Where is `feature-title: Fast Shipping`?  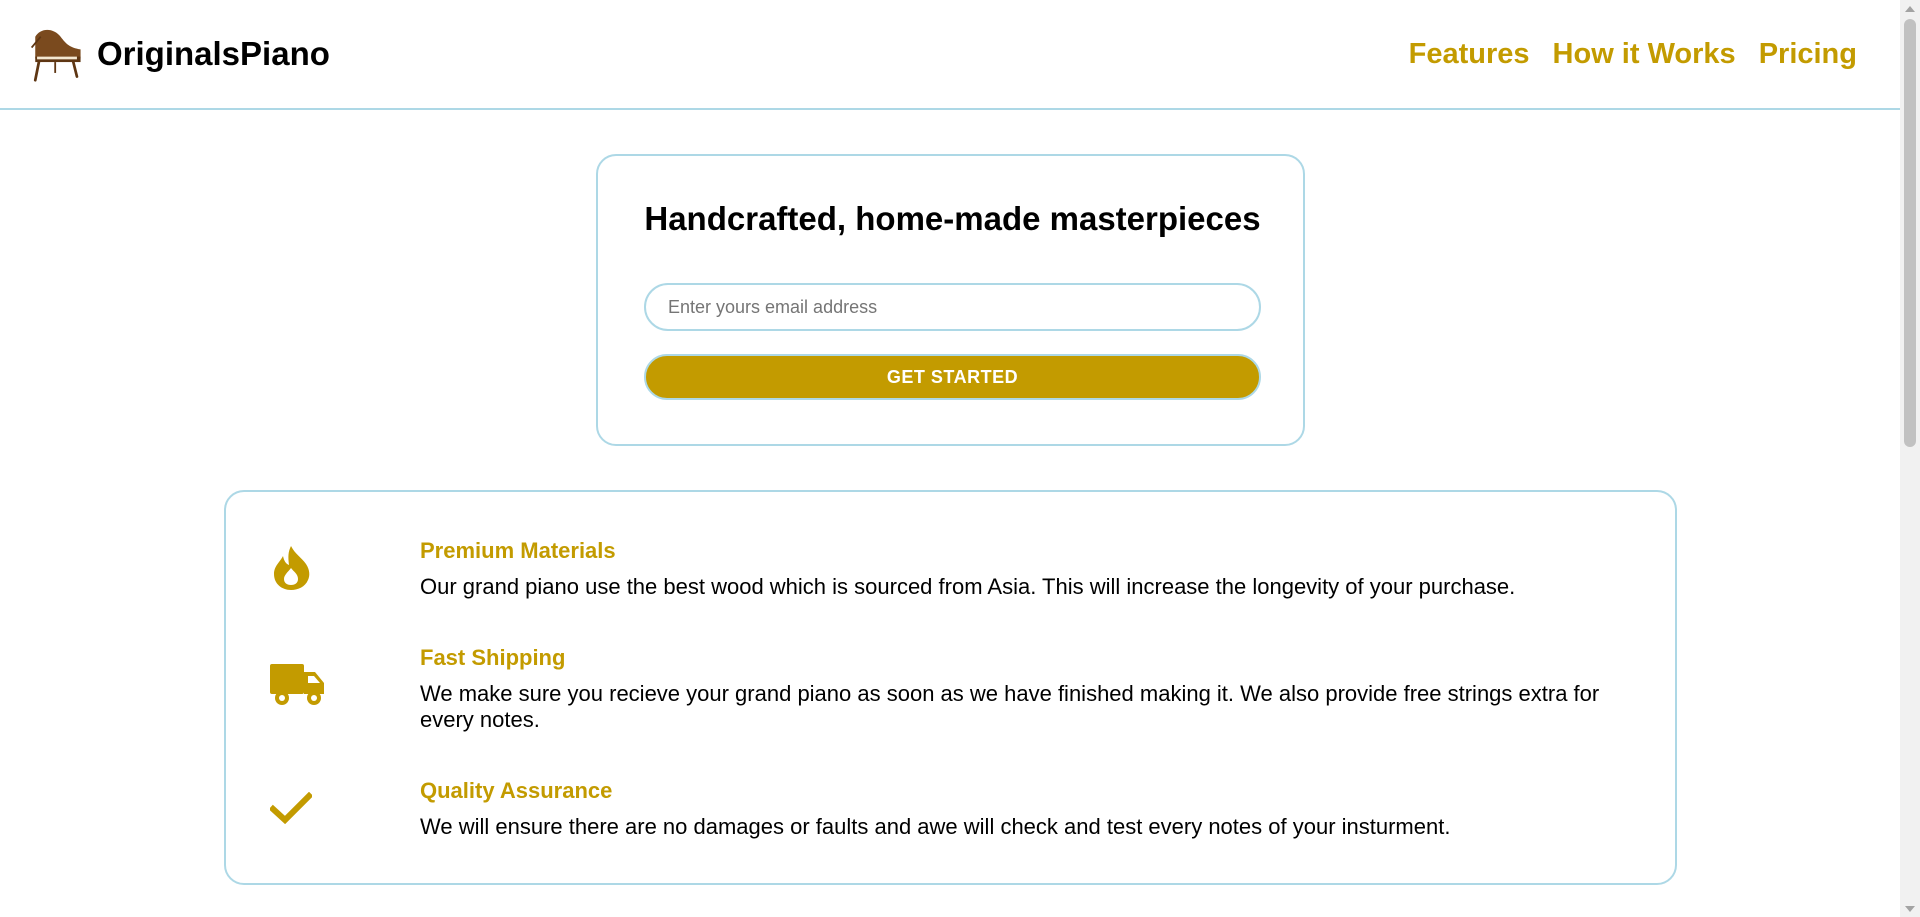
feature-title: Fast Shipping is located at coordinates (493, 657).